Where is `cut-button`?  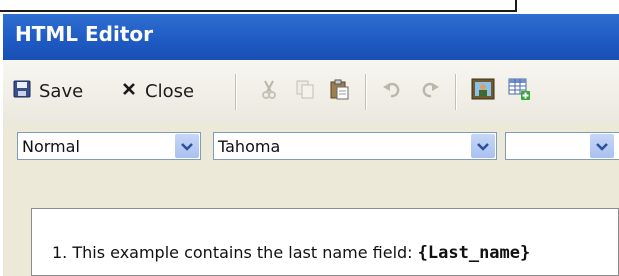
cut-button is located at coordinates (269, 91).